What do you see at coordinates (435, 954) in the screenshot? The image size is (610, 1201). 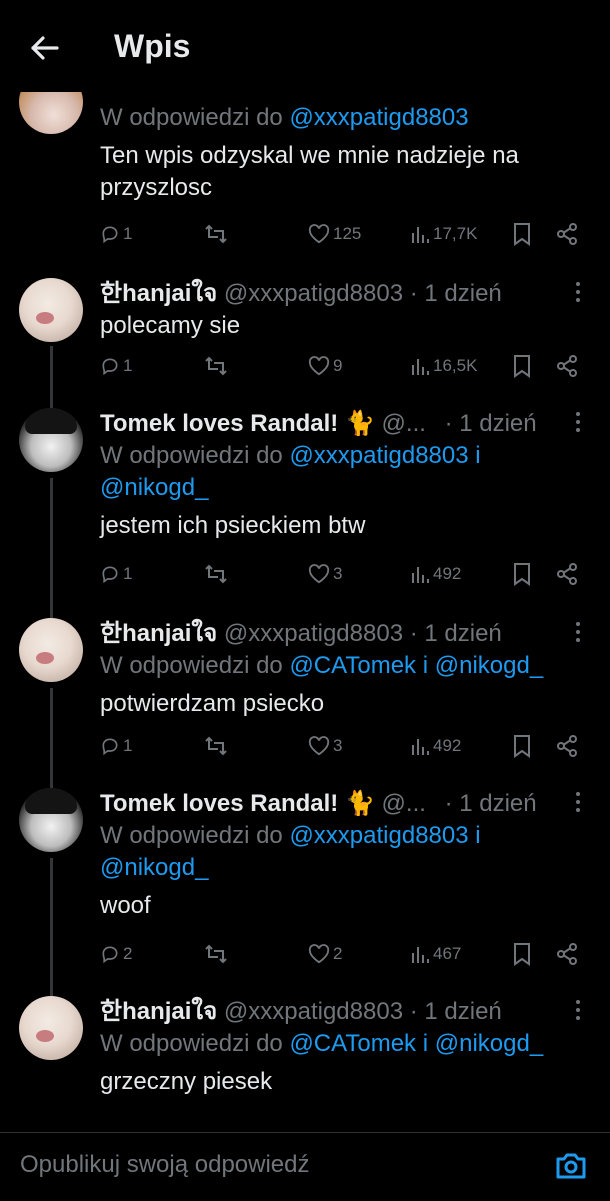 I see `views-button: 467` at bounding box center [435, 954].